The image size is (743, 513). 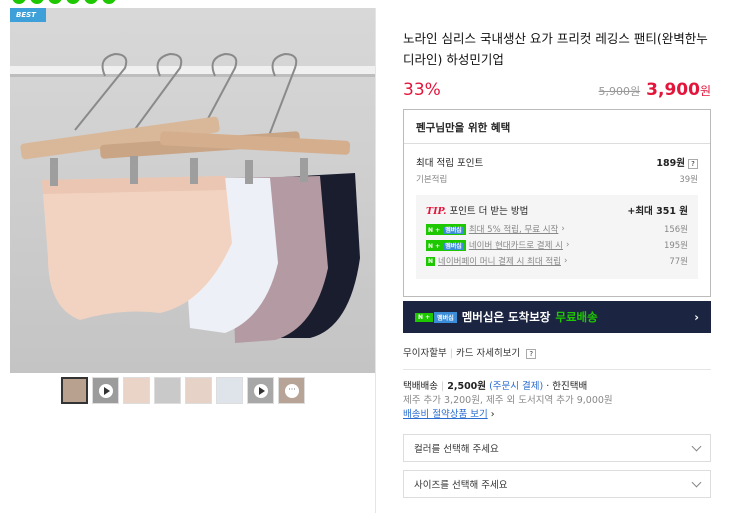 I want to click on sale-price-value: 3,900, so click(x=673, y=90).